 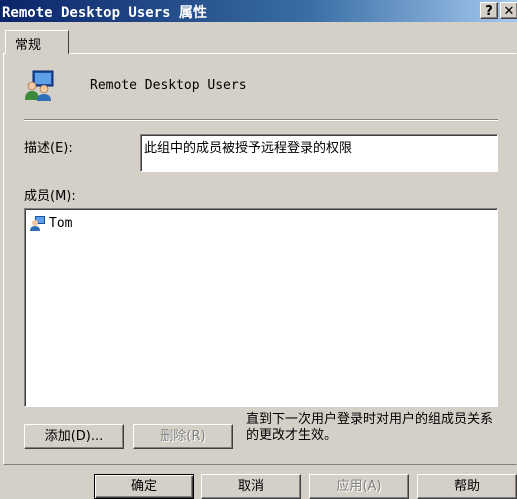 I want to click on members-label: 成员(M):, so click(x=50, y=196).